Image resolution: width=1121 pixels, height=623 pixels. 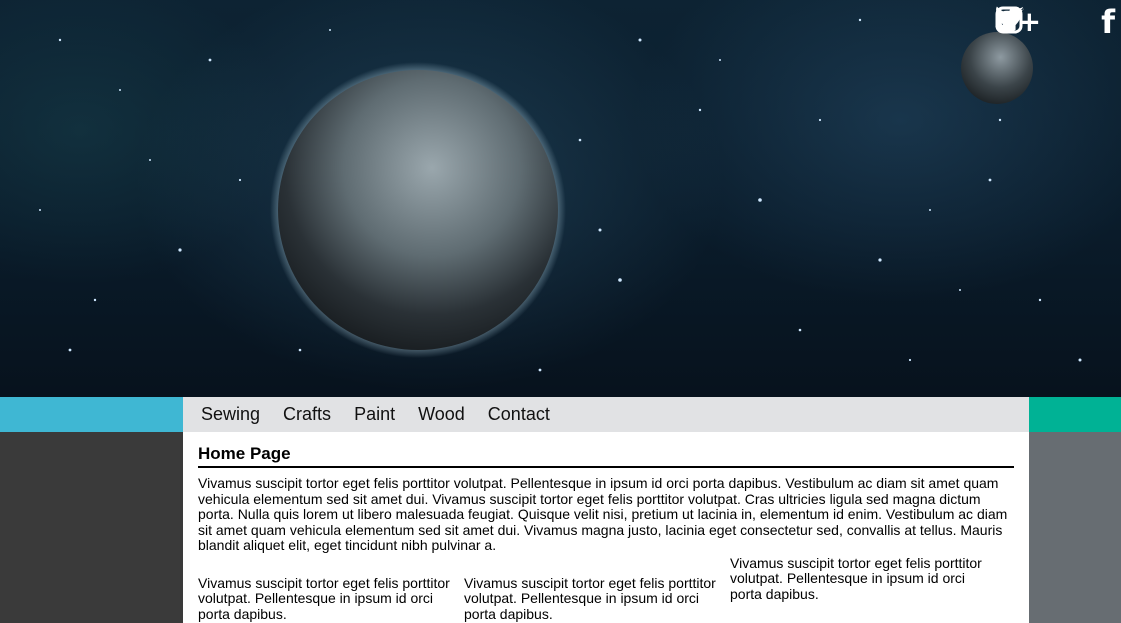 I want to click on sidebar-left, so click(x=91, y=527).